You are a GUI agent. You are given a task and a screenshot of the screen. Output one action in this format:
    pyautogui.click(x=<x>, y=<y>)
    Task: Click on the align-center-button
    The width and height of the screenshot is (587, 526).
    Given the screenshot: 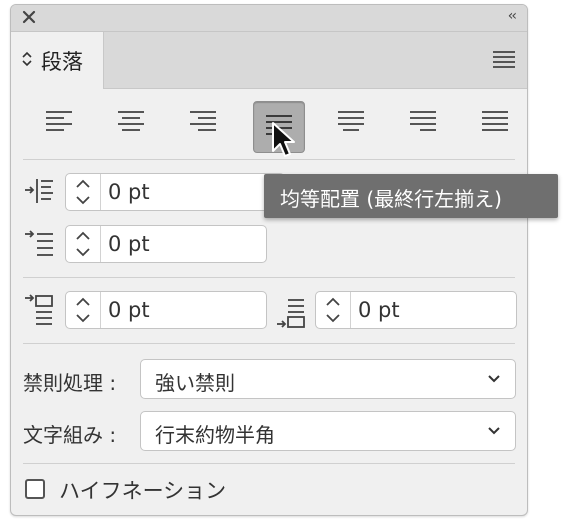 What is the action you would take?
    pyautogui.click(x=130, y=122)
    